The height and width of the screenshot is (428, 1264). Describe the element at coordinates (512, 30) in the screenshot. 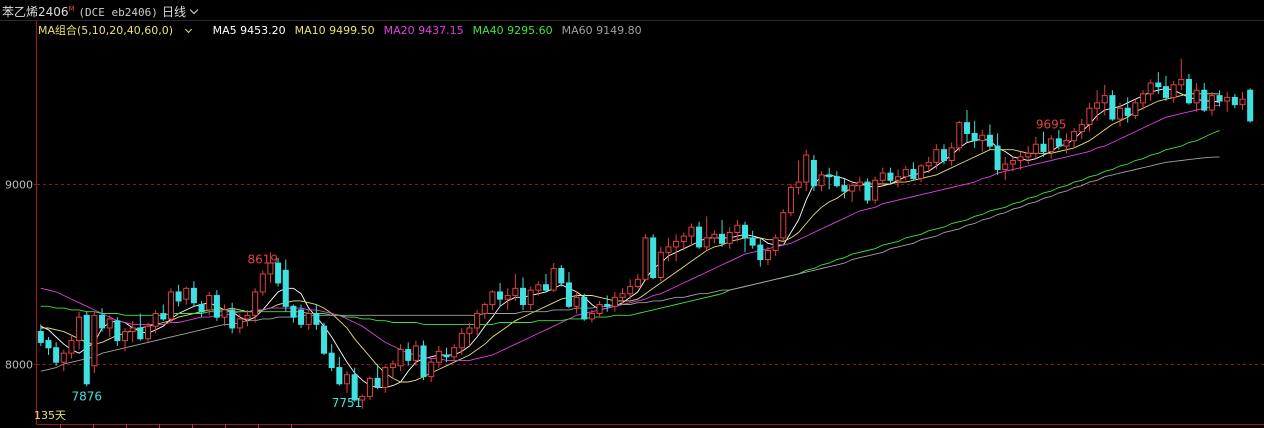

I see `ma-legend-item: MA40 9295.60` at that location.